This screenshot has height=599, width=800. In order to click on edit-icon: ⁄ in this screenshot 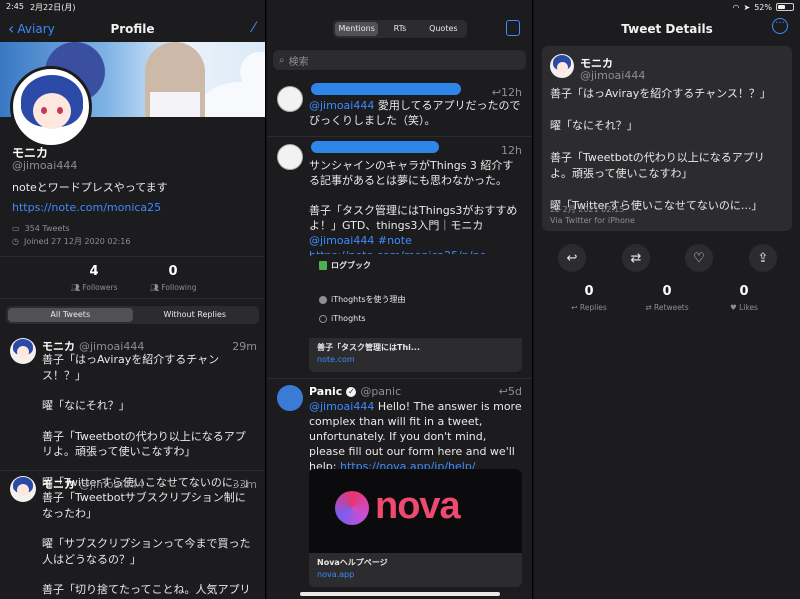, I will do `click(254, 28)`.